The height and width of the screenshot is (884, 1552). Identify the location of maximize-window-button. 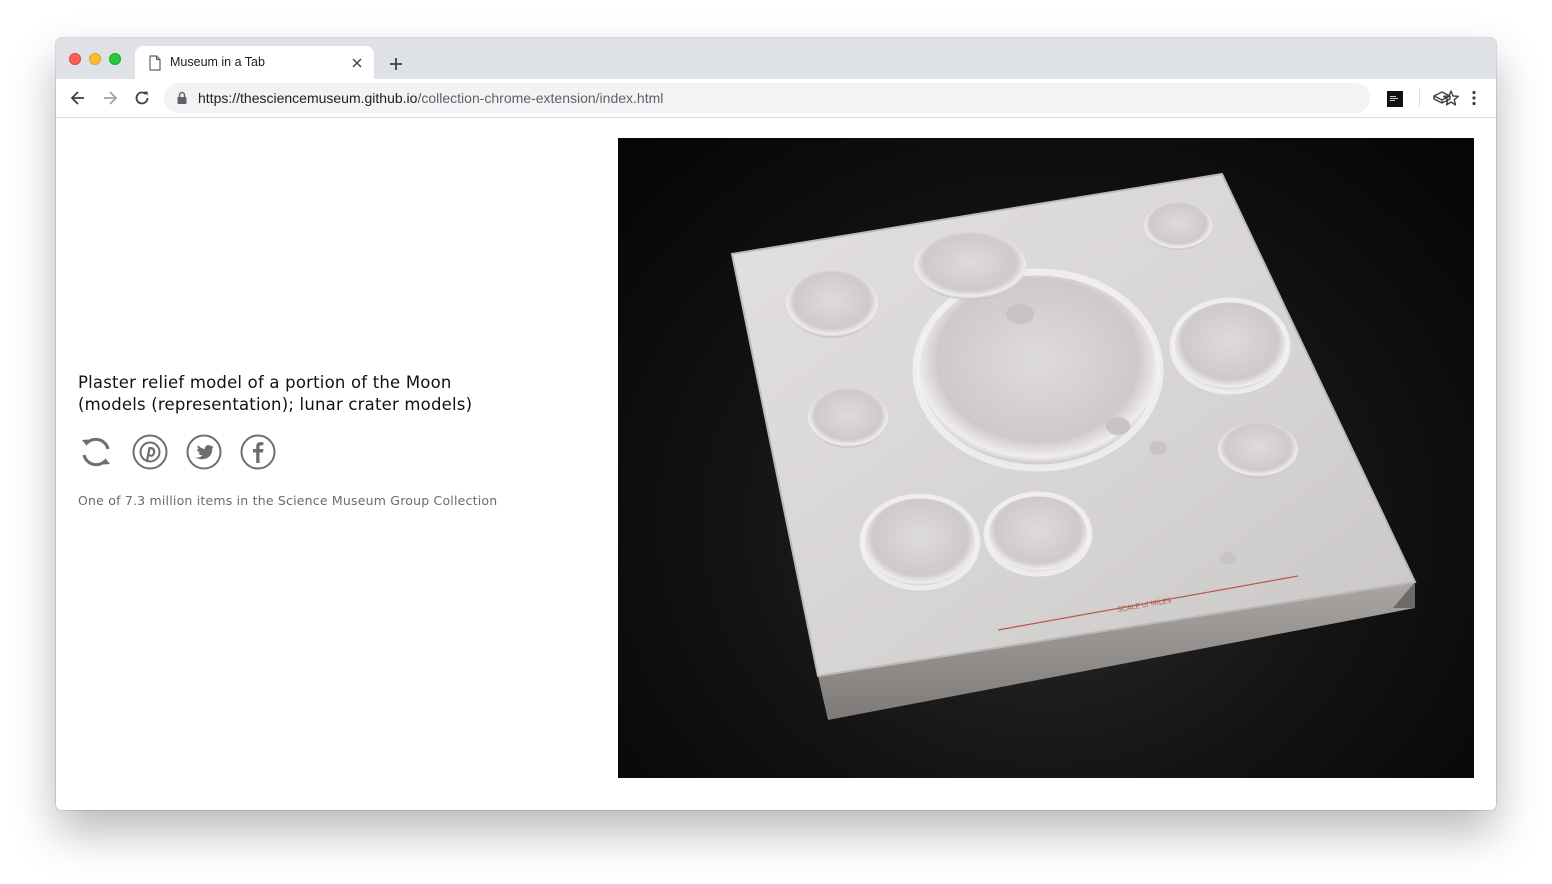
(115, 59).